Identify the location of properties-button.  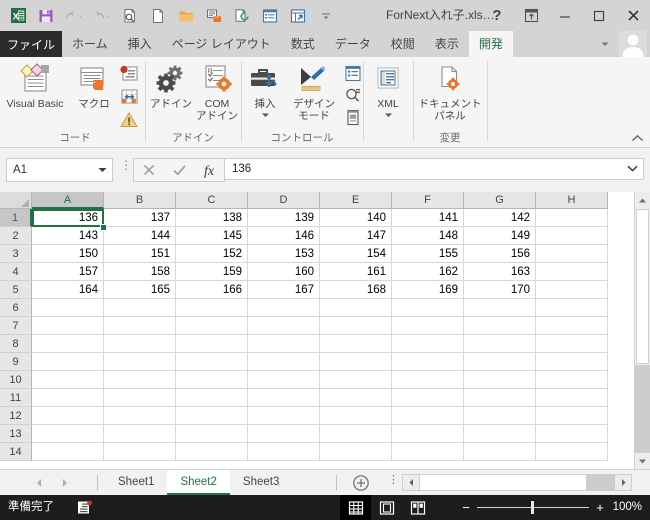
(353, 73).